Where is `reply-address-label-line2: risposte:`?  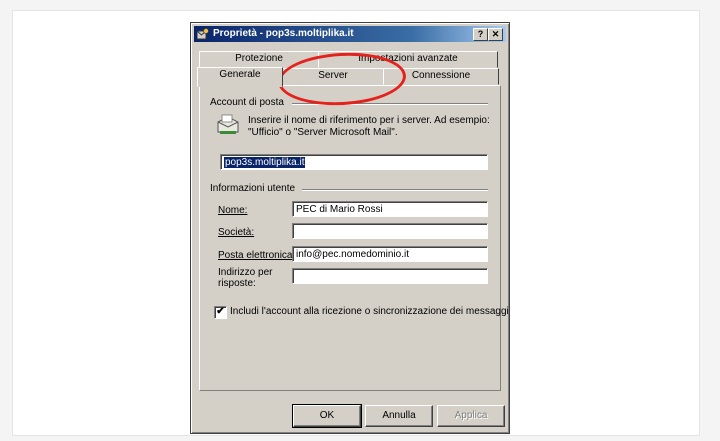 reply-address-label-line2: risposte: is located at coordinates (237, 283).